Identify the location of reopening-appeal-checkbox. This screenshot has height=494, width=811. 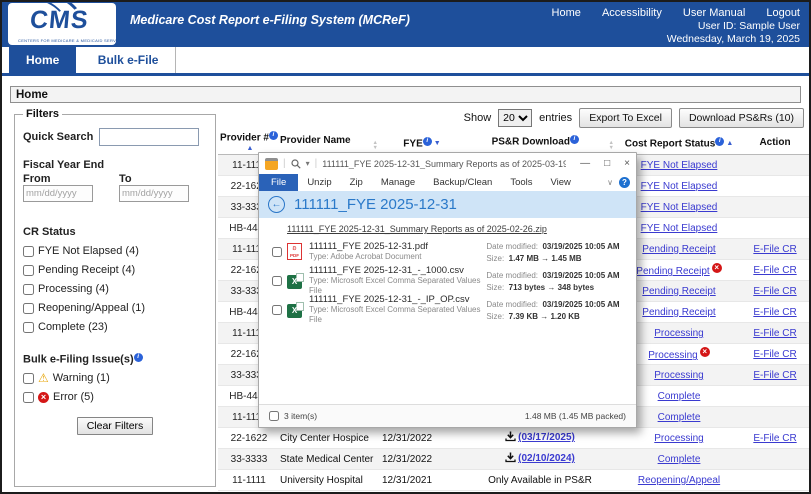
(28, 308).